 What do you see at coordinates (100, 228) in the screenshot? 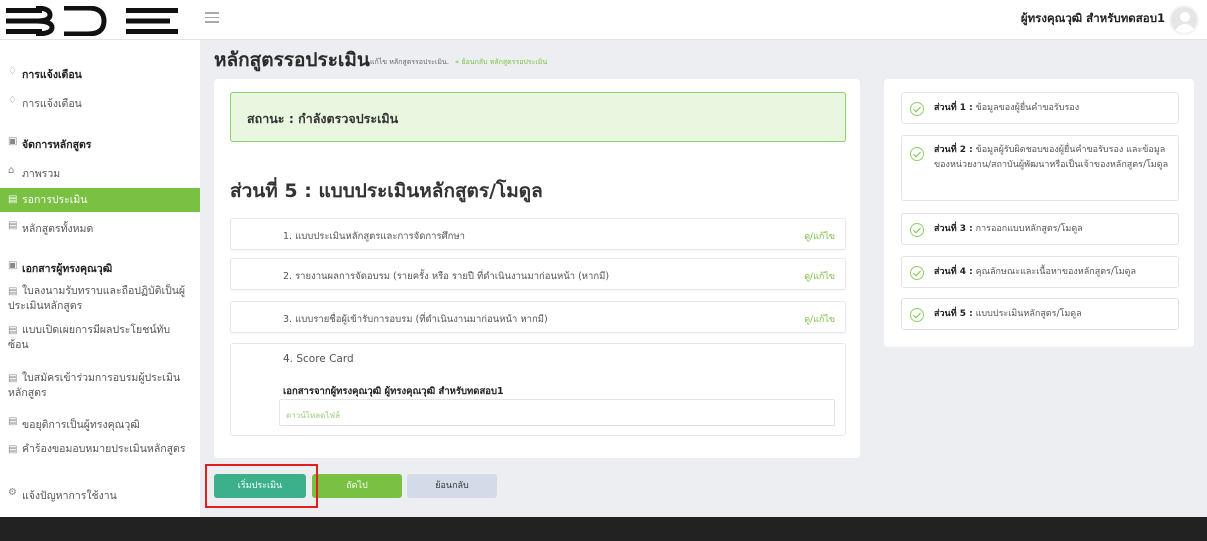
I see `sidebar-item-all-courses: ▤ หลักสูตรทั้งหมด` at bounding box center [100, 228].